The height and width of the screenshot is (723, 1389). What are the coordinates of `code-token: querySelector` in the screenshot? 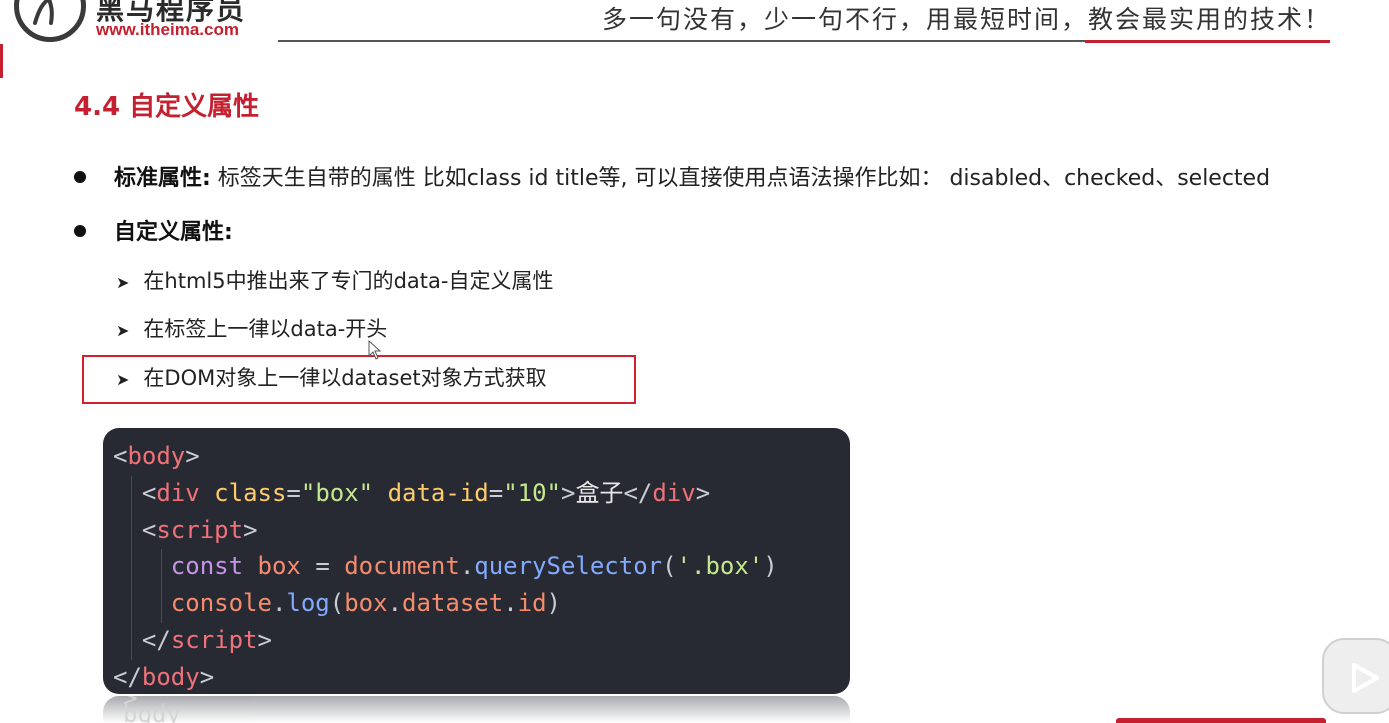 It's located at (568, 566).